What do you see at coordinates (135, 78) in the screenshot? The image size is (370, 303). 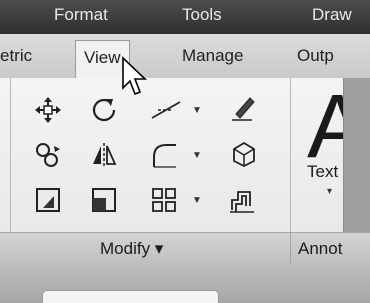 I see `mouse-cursor-icon` at bounding box center [135, 78].